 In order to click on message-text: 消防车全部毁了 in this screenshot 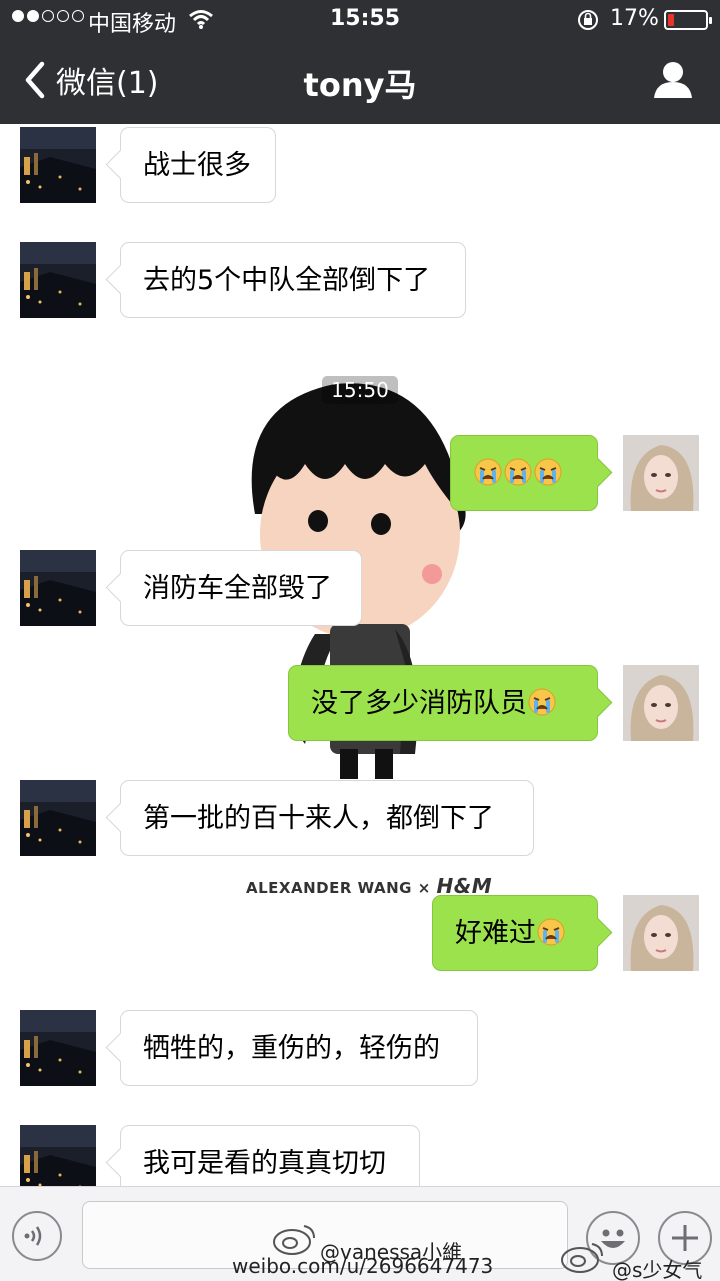, I will do `click(237, 588)`.